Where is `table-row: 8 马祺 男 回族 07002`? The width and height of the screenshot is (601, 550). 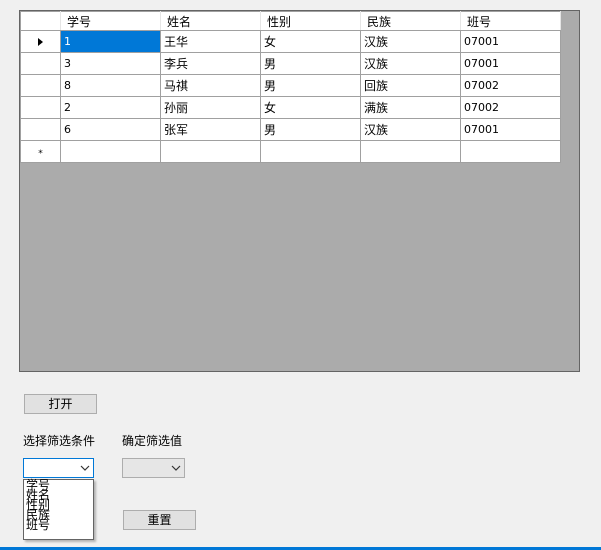 table-row: 8 马祺 男 回族 07002 is located at coordinates (290, 85).